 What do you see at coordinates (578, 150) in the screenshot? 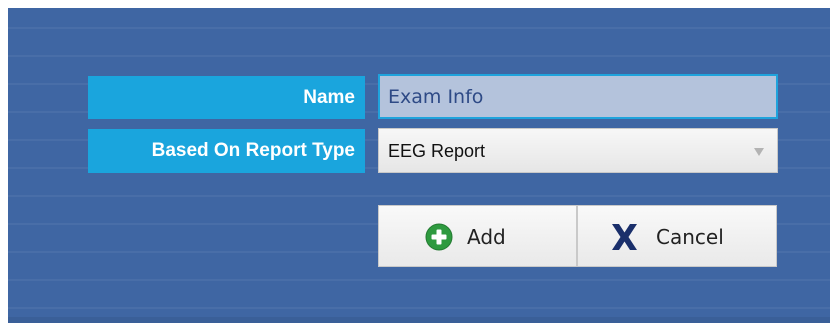
I see `report-type-dropdown: EEG Report` at bounding box center [578, 150].